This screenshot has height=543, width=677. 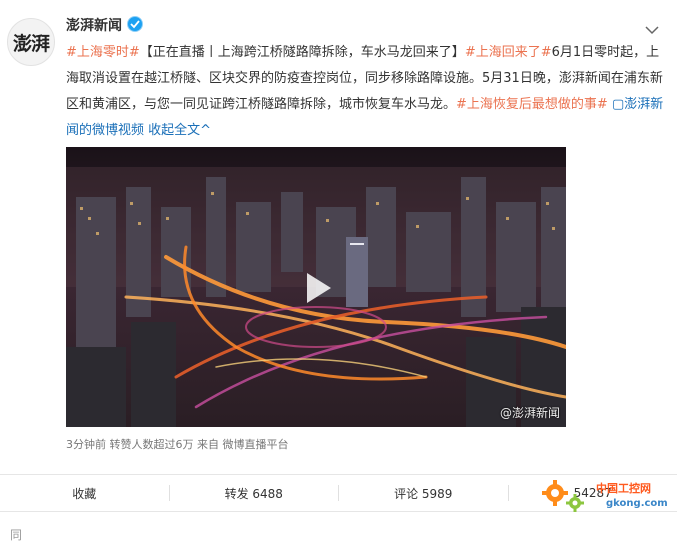 What do you see at coordinates (532, 104) in the screenshot?
I see `topic-link: #上海恢复后最想做的事#` at bounding box center [532, 104].